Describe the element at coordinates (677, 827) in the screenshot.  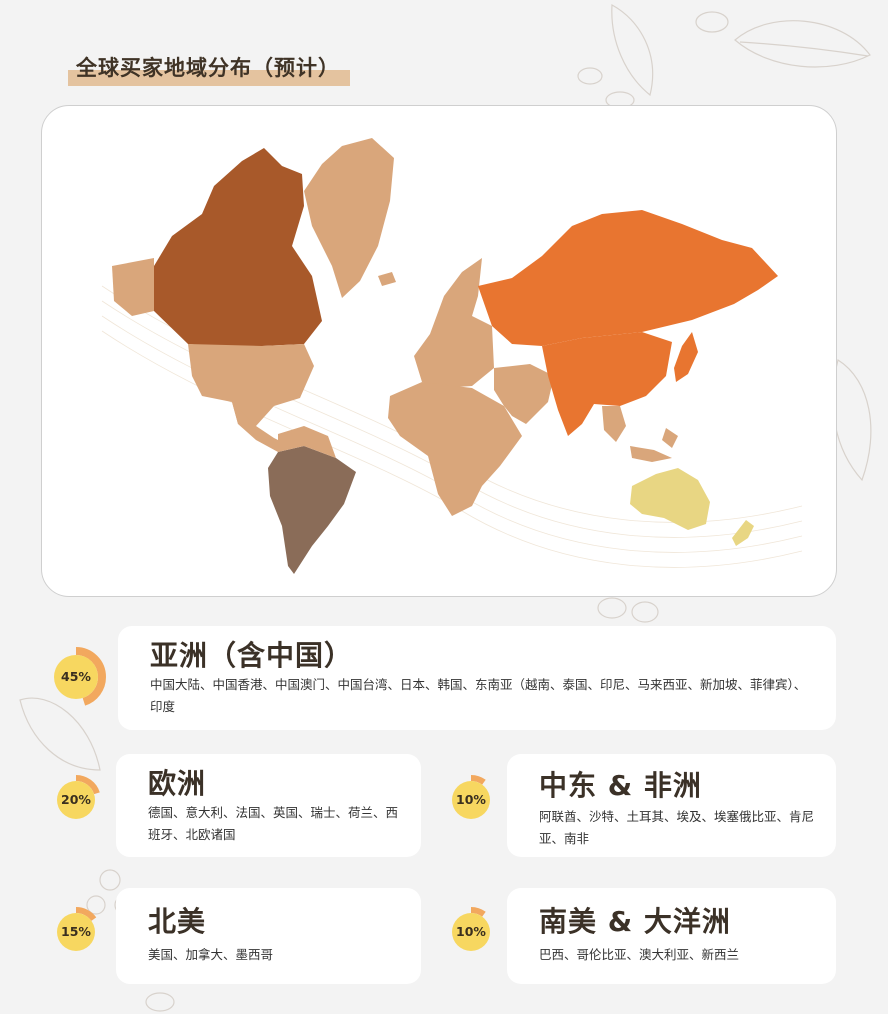
I see `mea-region-countries: 阿联酋、沙特、土耳其、埃及、埃塞俄比亚、肯尼亚、南非` at that location.